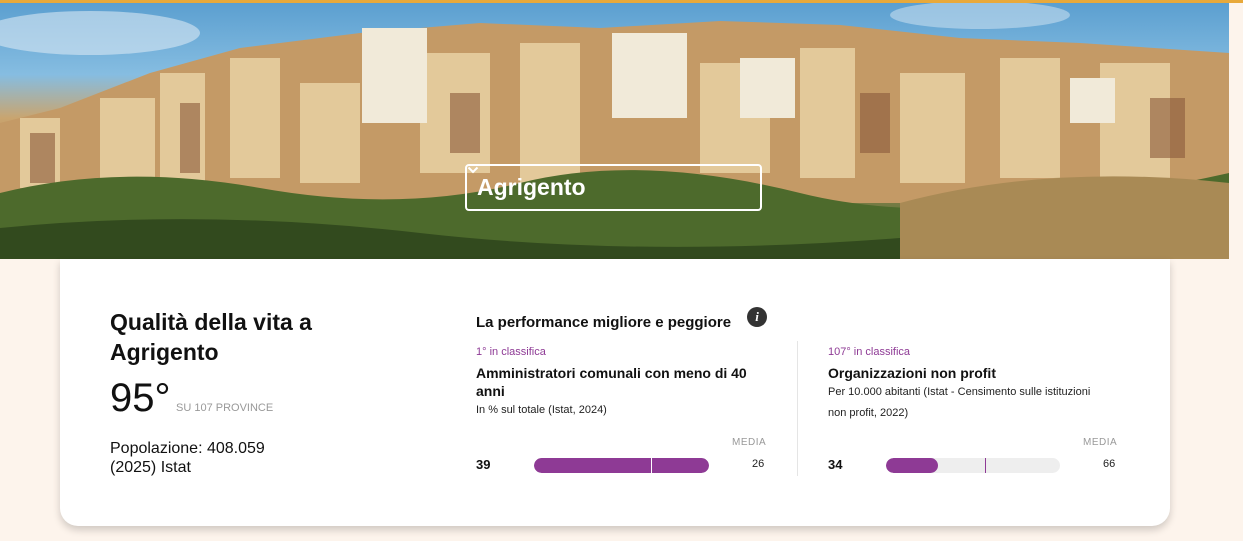 The height and width of the screenshot is (541, 1243). Describe the element at coordinates (835, 464) in the screenshot. I see `worst-value: 34` at that location.